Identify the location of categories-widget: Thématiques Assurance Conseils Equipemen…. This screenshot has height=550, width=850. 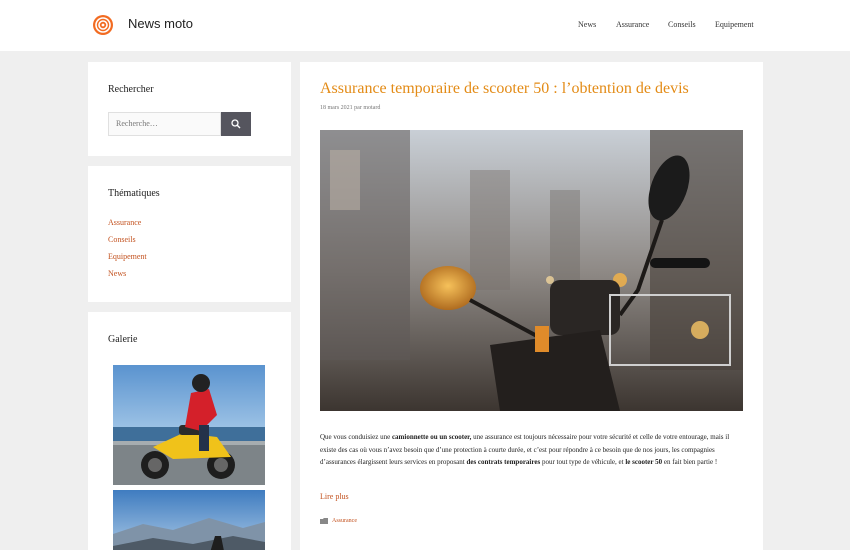
(189, 234).